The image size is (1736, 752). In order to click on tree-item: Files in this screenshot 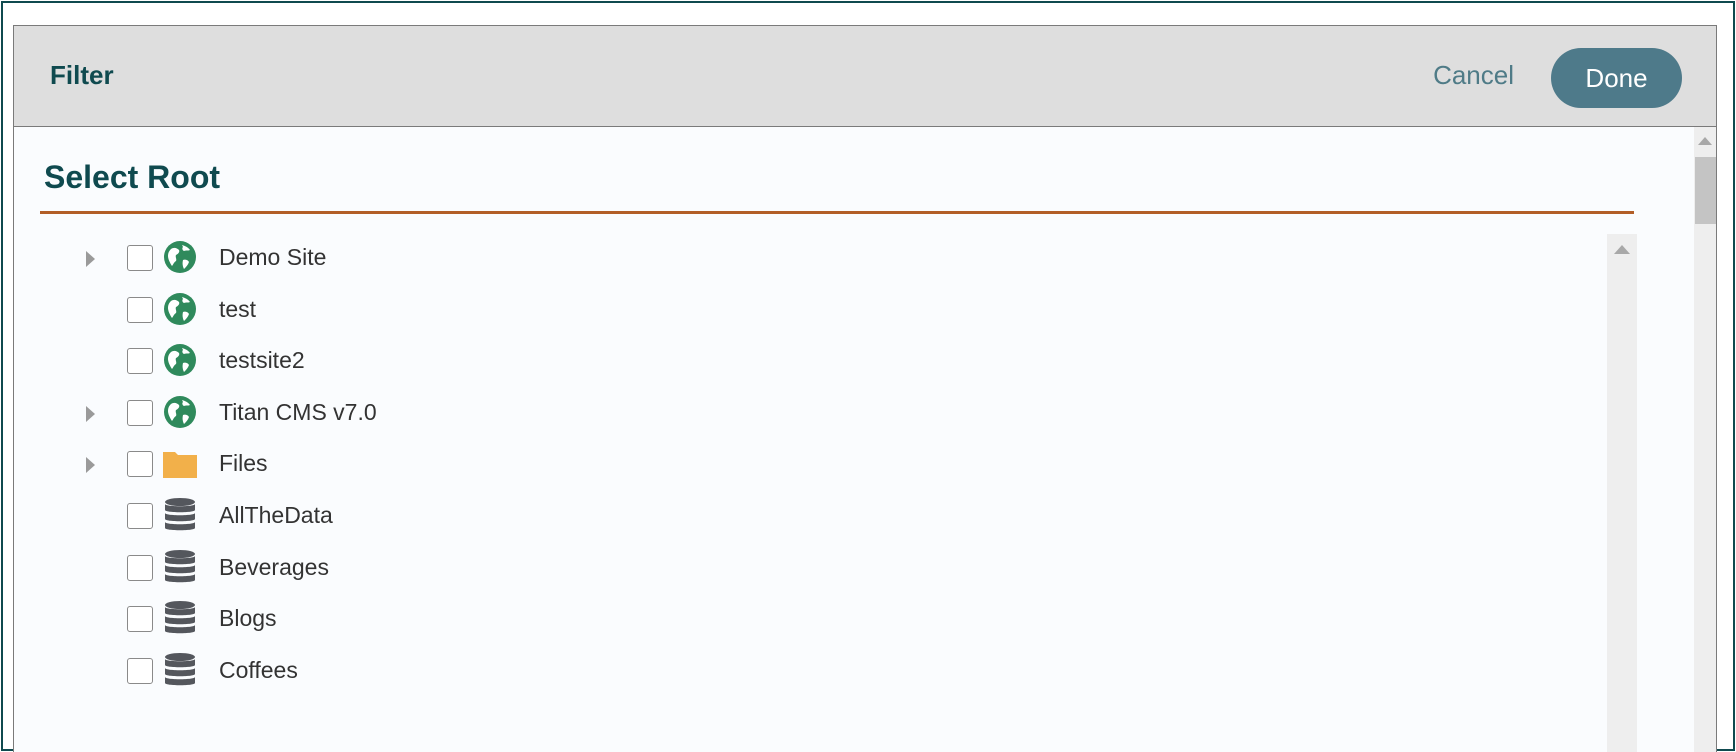, I will do `click(820, 465)`.